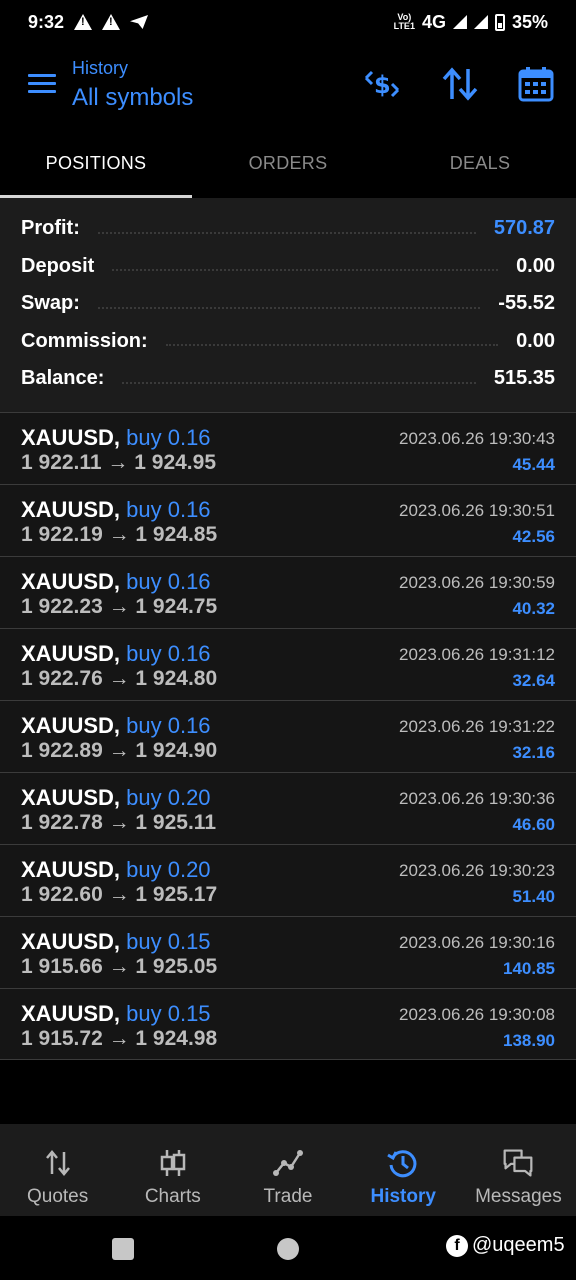  What do you see at coordinates (288, 379) in the screenshot?
I see `summary-row-balance: Balance: 515.35` at bounding box center [288, 379].